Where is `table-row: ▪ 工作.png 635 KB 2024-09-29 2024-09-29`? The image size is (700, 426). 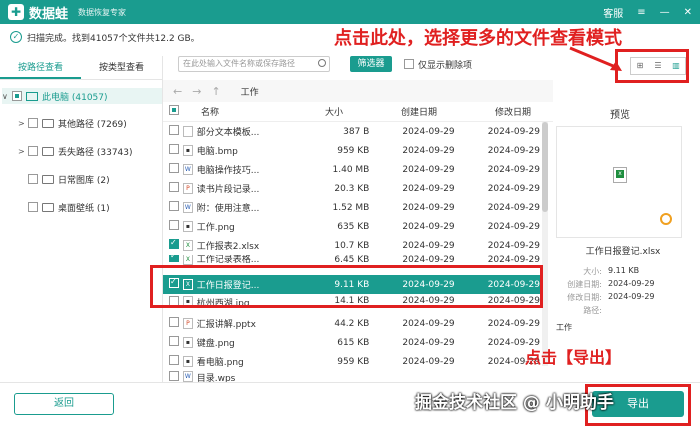
table-row: ▪ 工作.png 635 KB 2024-09-29 2024-09-29 is located at coordinates (351, 226).